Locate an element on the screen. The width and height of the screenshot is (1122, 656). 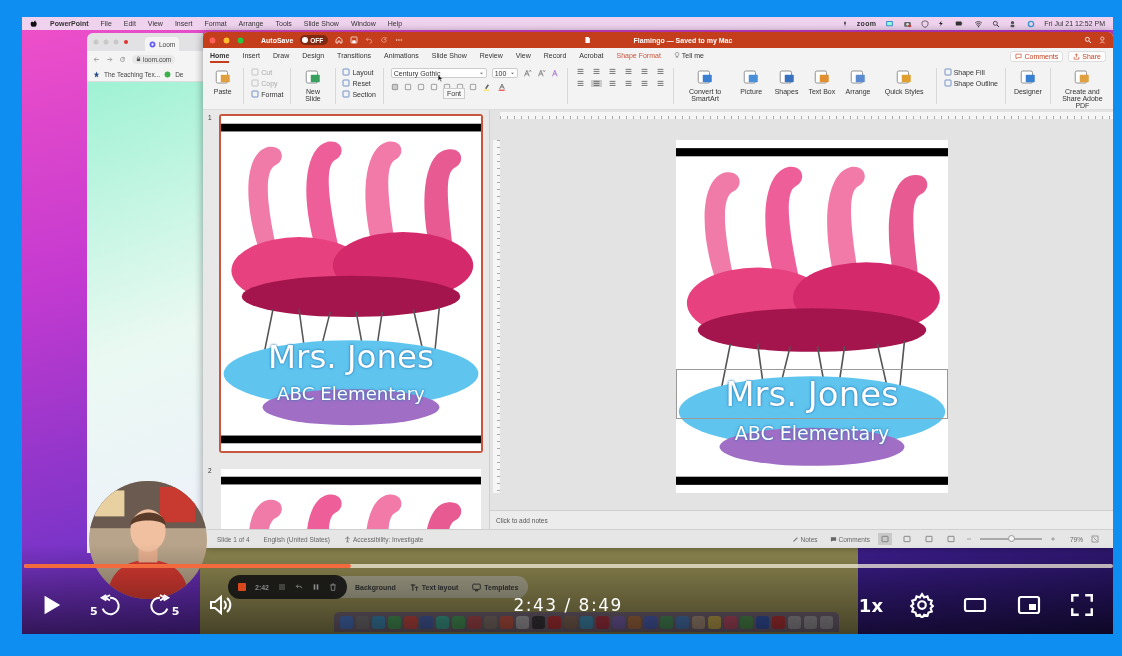
stop-button is located at coordinates (242, 587).